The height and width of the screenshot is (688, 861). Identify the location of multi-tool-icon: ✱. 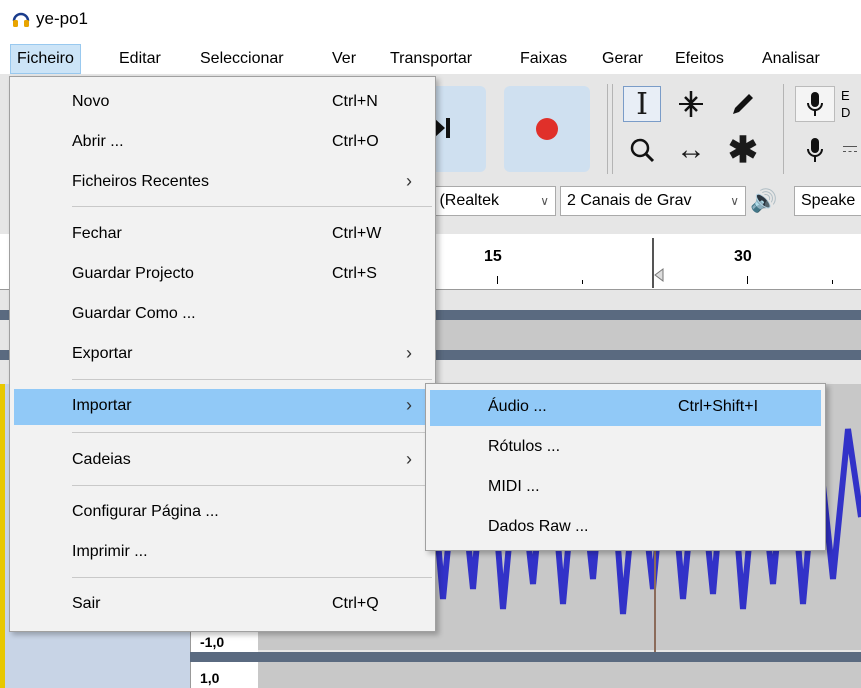
(743, 149).